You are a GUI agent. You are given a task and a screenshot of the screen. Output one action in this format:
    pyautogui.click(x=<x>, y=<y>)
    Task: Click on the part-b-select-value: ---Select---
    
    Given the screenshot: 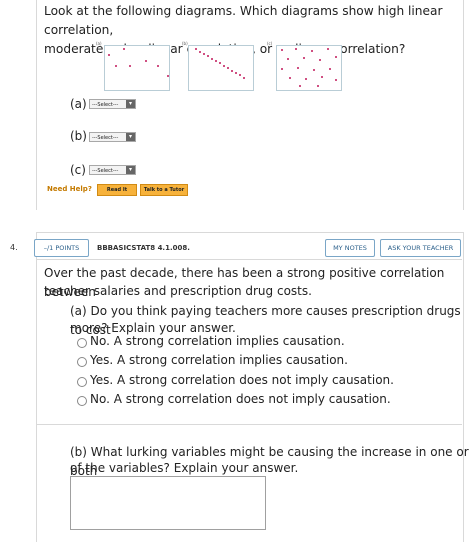 What is the action you would take?
    pyautogui.click(x=105, y=138)
    